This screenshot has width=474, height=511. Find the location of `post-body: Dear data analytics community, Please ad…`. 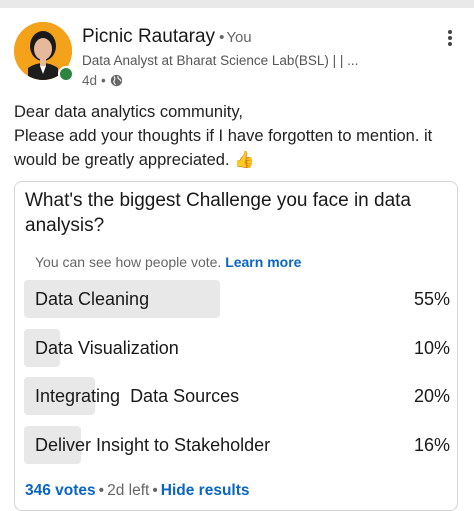

post-body: Dear data analytics community, Please ad… is located at coordinates (237, 136).